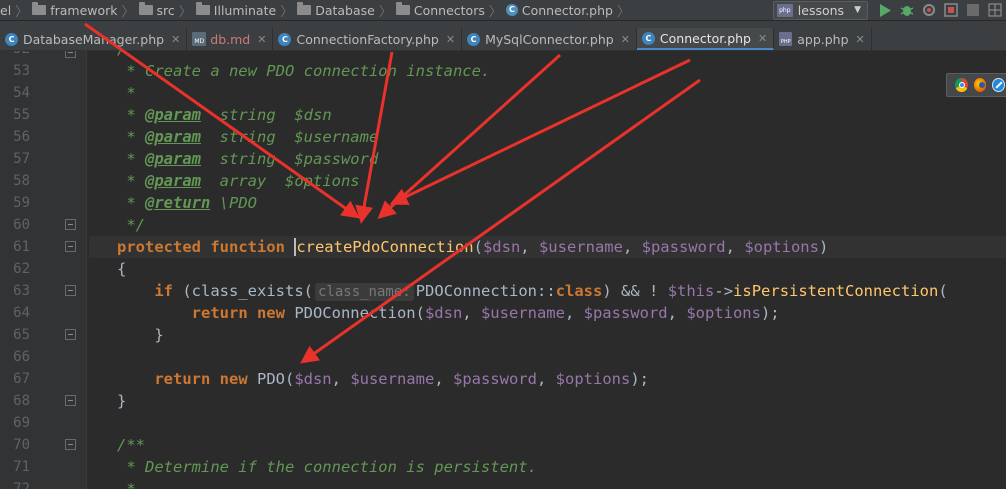 The width and height of the screenshot is (1006, 489). What do you see at coordinates (21, 467) in the screenshot?
I see `line-number: 71` at bounding box center [21, 467].